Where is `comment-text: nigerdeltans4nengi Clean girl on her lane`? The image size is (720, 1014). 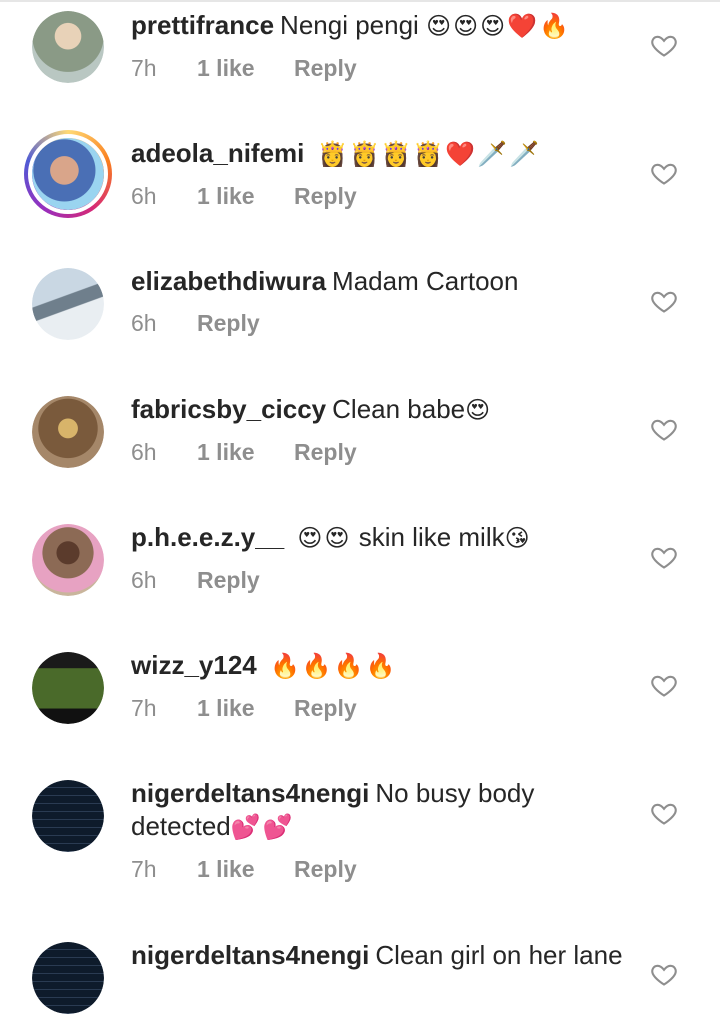
comment-text: nigerdeltans4nengi Clean girl on her lane is located at coordinates (381, 955).